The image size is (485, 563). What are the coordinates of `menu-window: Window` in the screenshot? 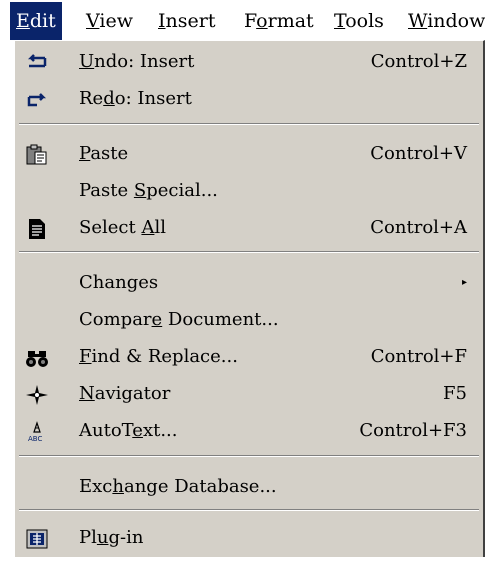 It's located at (443, 21).